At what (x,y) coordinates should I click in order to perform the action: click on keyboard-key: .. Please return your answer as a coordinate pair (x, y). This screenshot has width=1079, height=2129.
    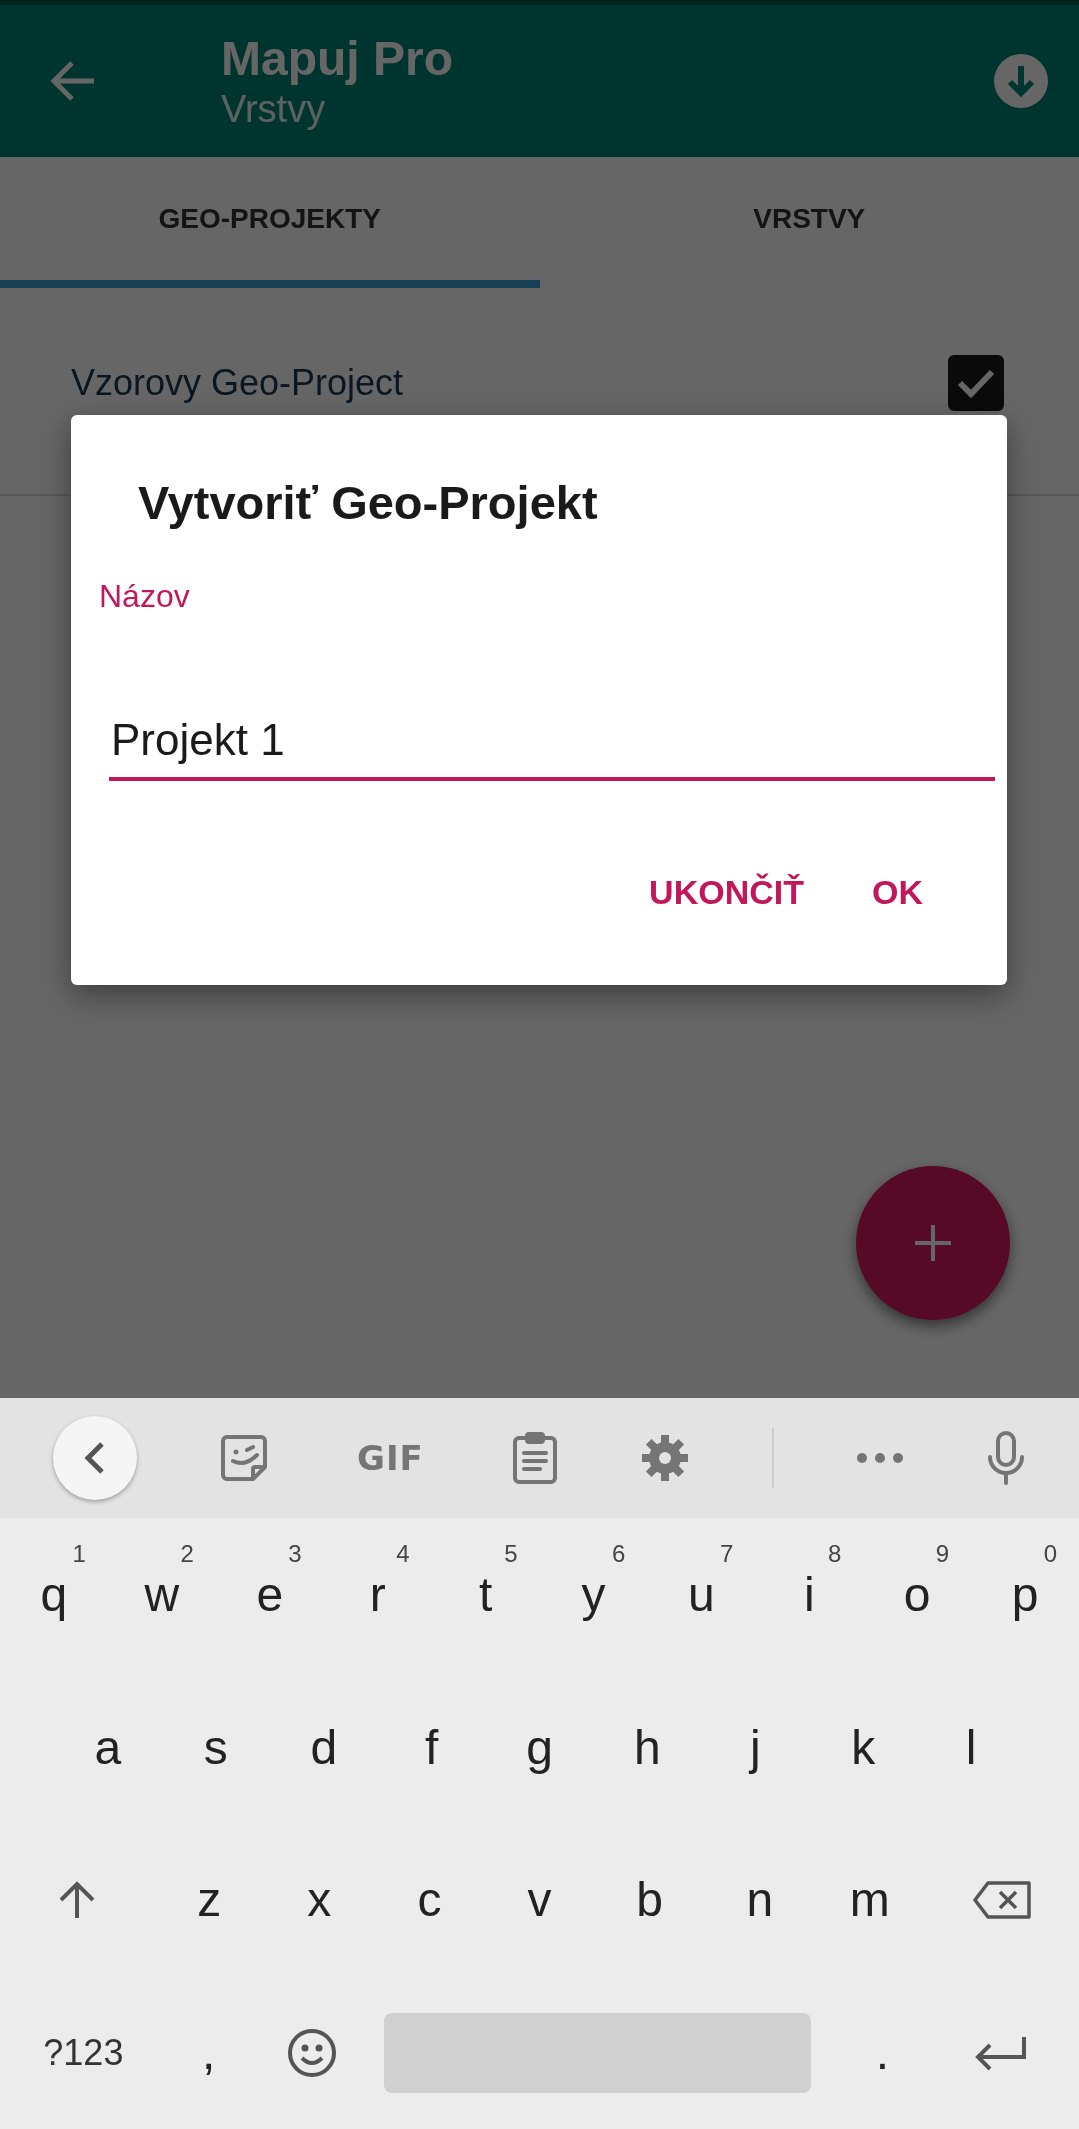
    Looking at the image, I should click on (882, 2052).